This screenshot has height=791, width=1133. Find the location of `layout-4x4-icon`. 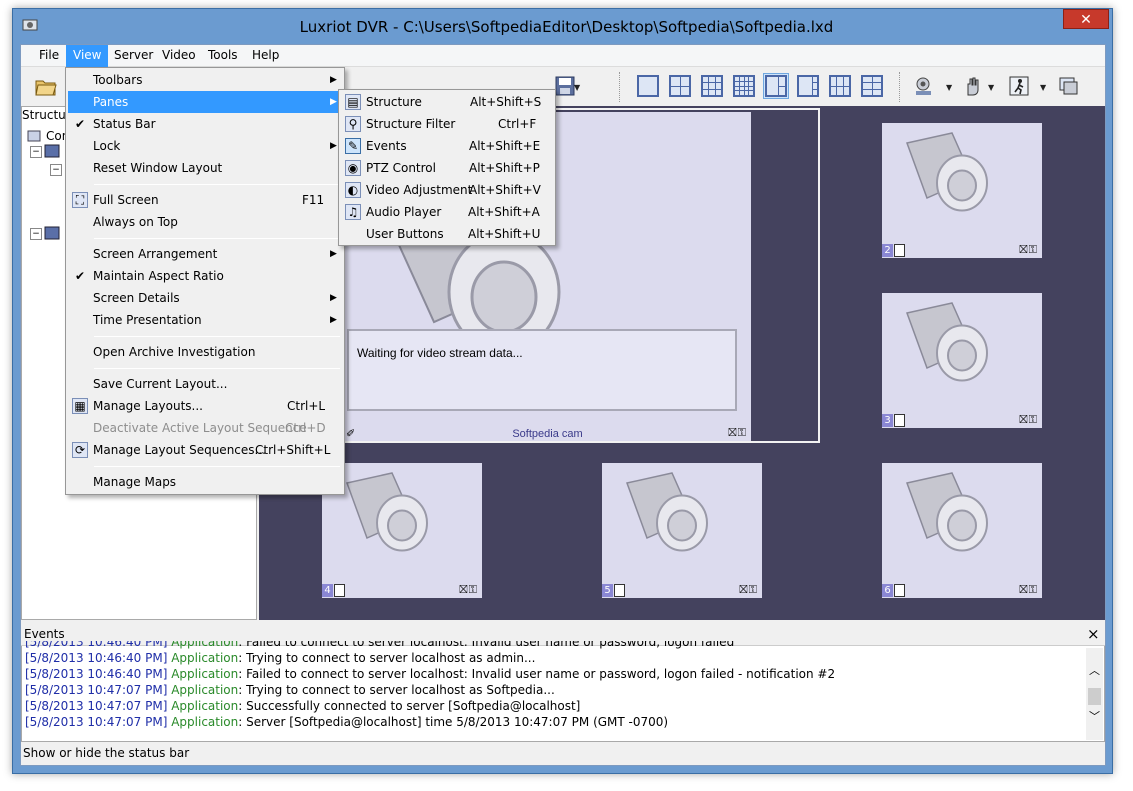

layout-4x4-icon is located at coordinates (744, 86).